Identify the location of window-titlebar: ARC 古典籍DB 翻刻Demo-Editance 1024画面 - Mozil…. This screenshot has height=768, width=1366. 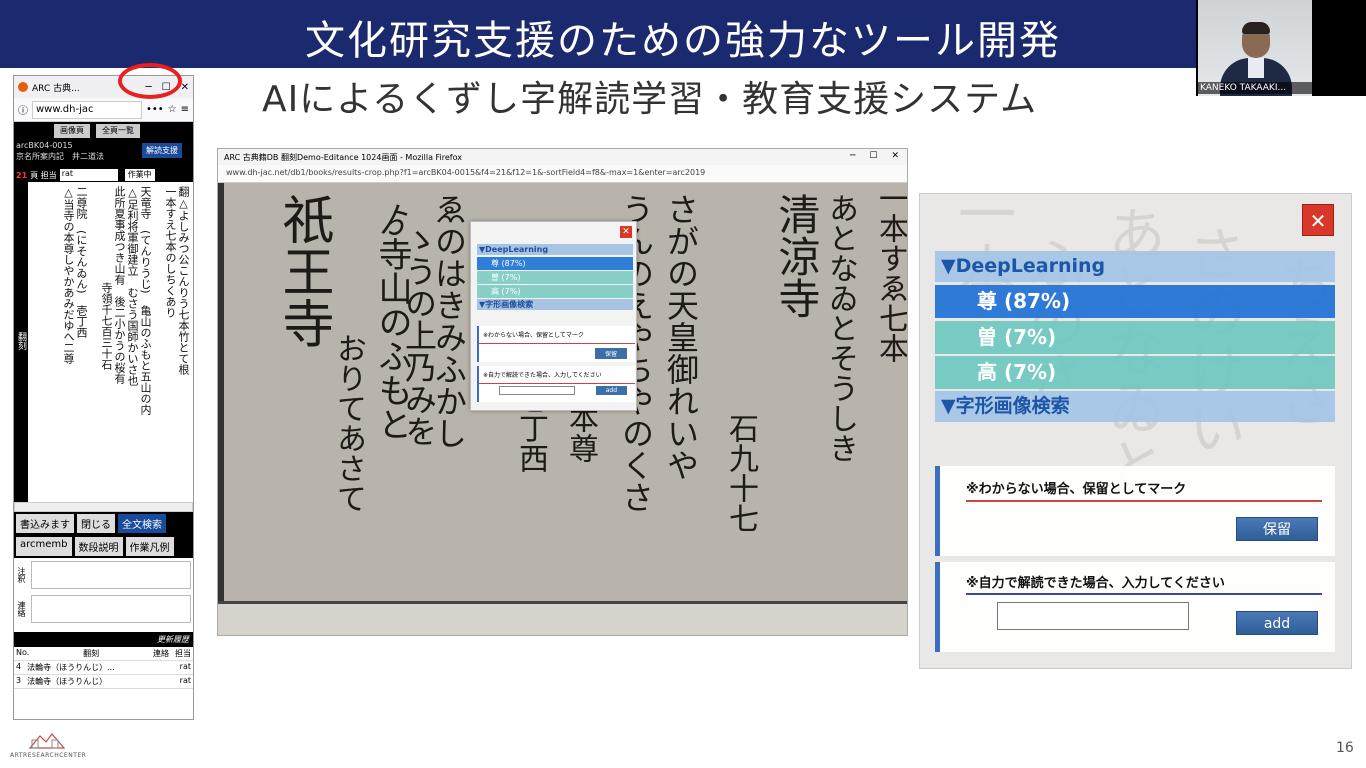
(562, 157).